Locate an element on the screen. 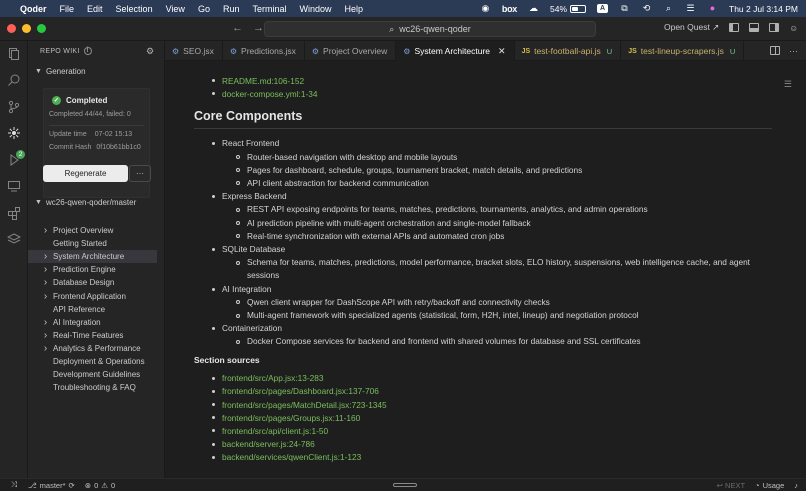  tree-item: API Reference is located at coordinates (96, 309).